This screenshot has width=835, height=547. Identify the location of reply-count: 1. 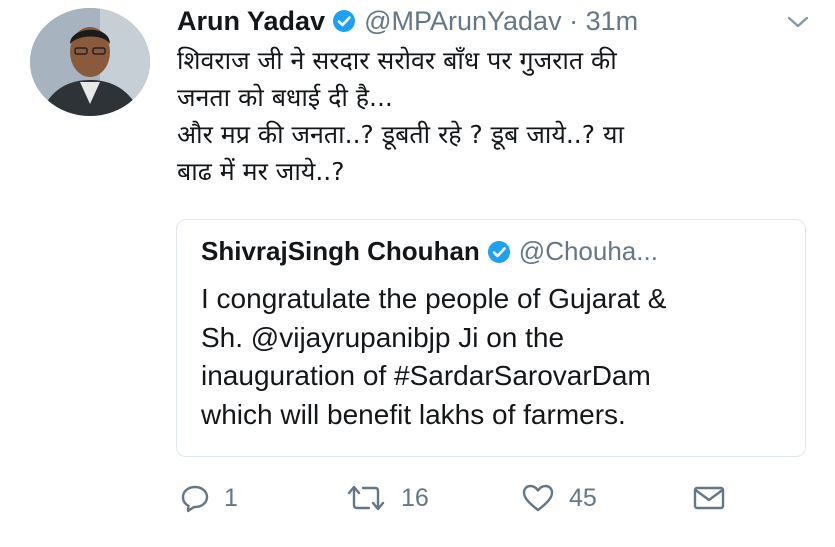
(231, 497).